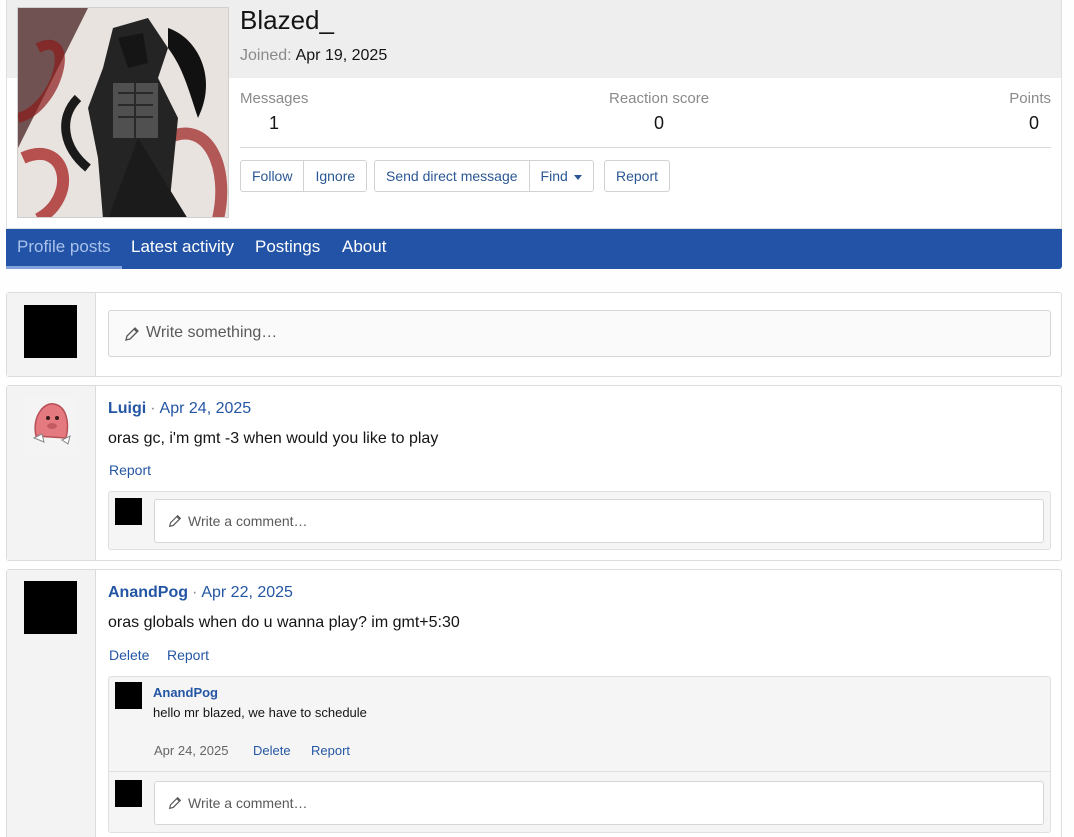  What do you see at coordinates (364, 249) in the screenshot?
I see `tab-about: About` at bounding box center [364, 249].